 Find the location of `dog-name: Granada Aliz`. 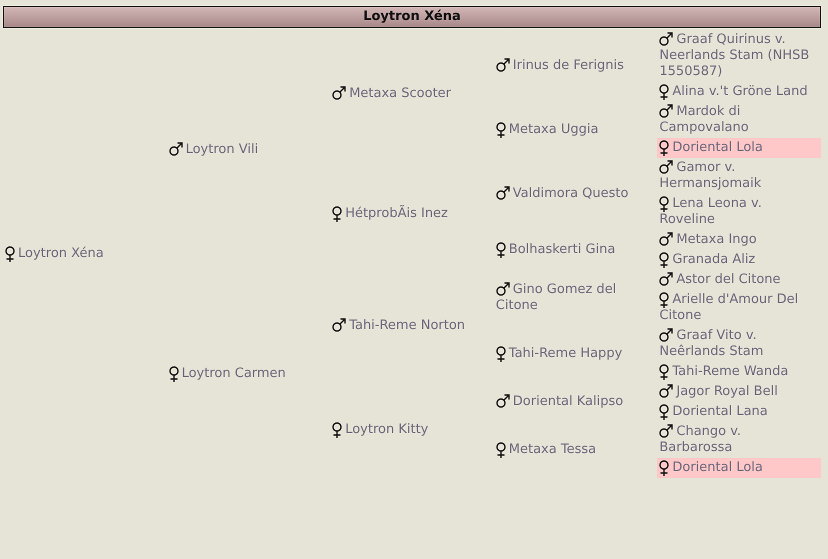

dog-name: Granada Aliz is located at coordinates (736, 260).